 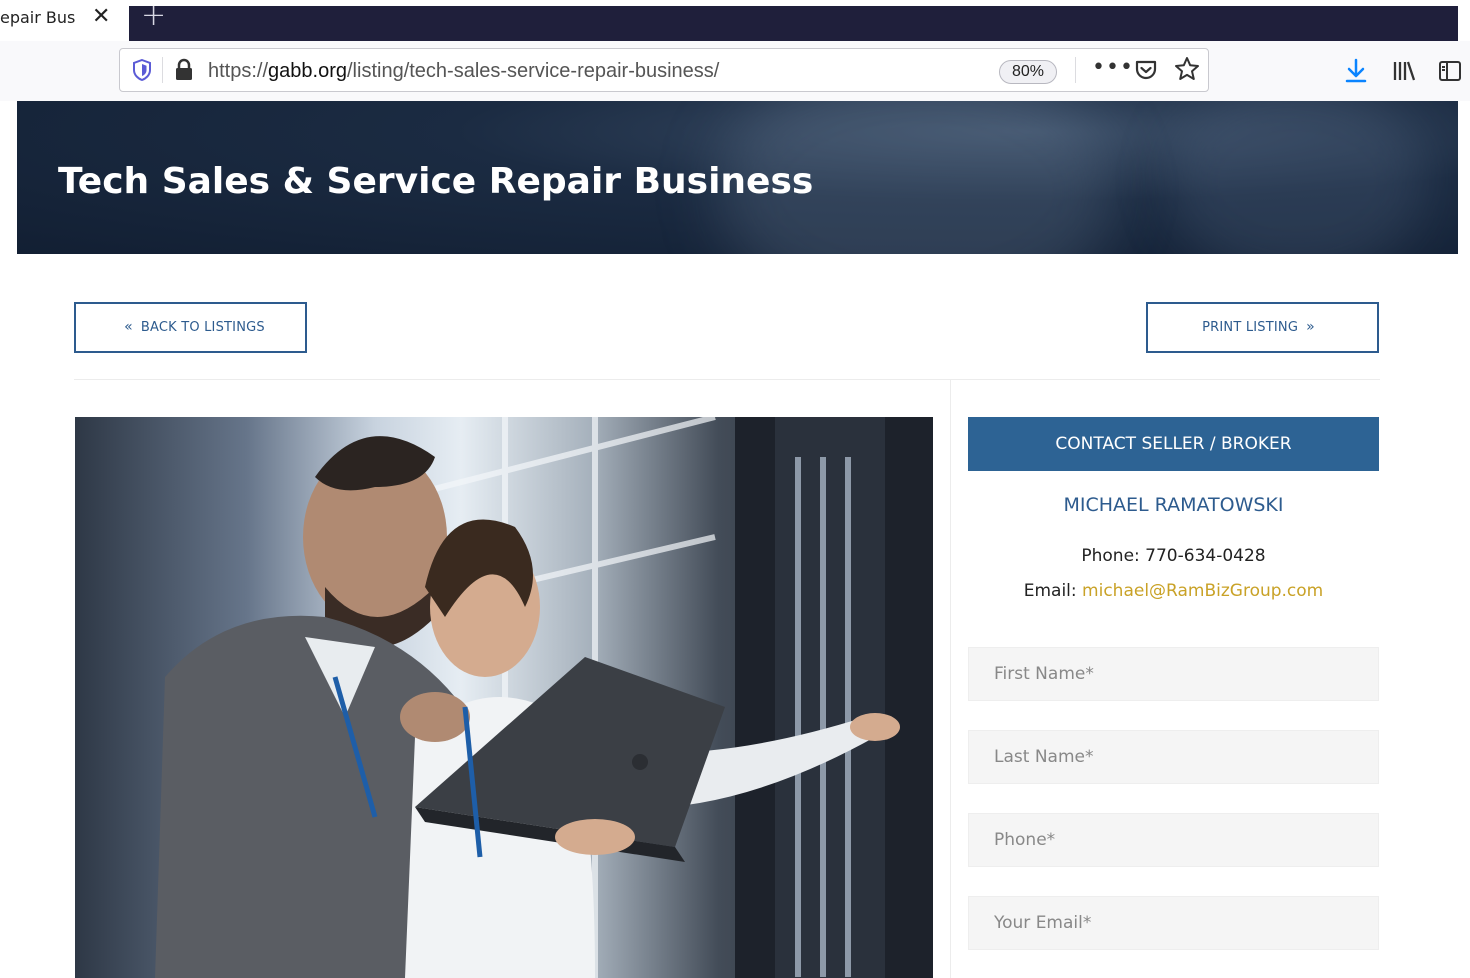 What do you see at coordinates (38, 17) in the screenshot?
I see `tab-title: epair Bus` at bounding box center [38, 17].